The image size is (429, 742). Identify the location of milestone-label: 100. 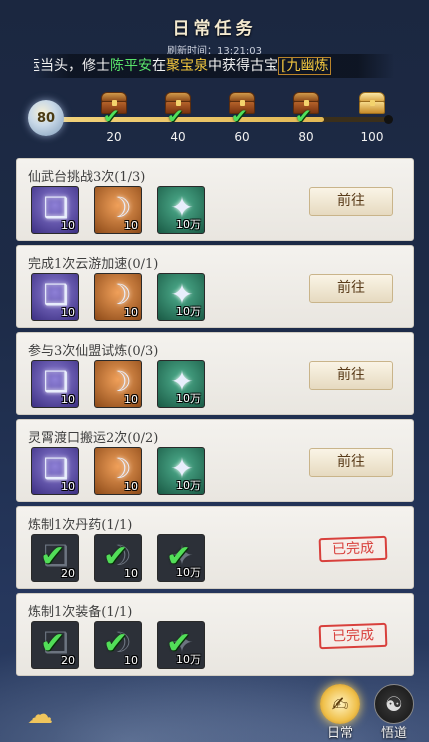
(372, 137).